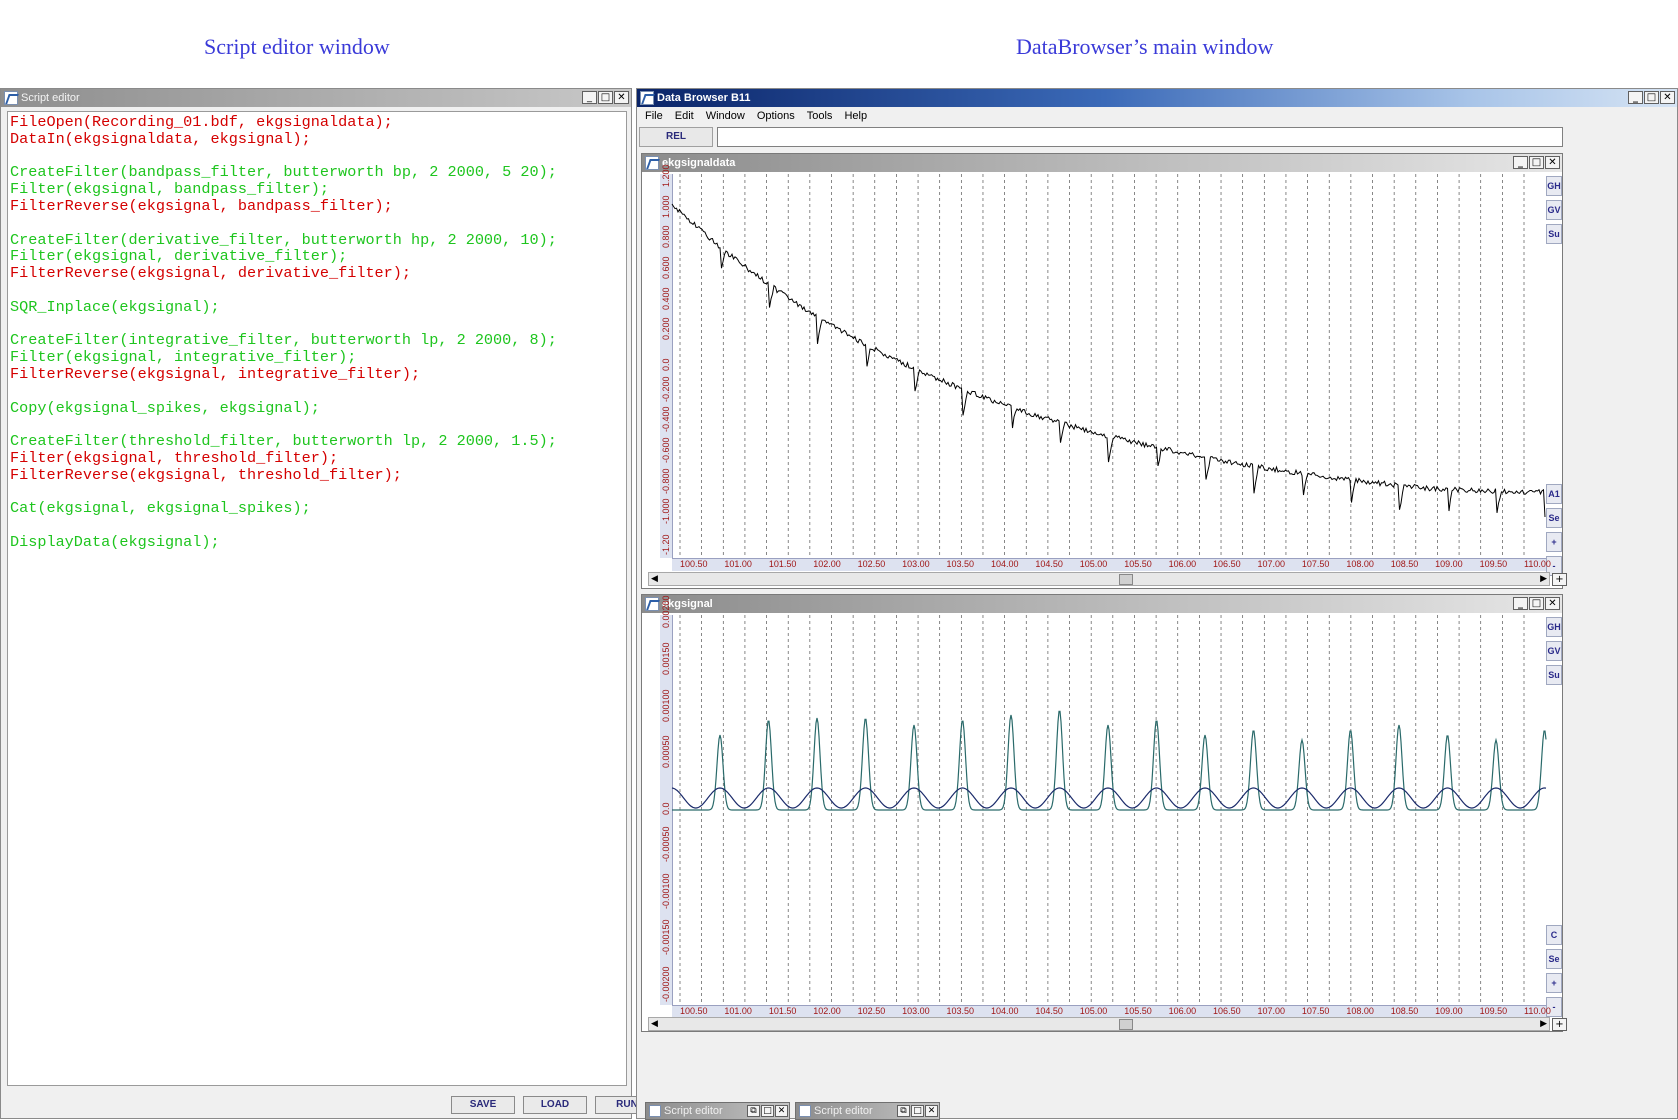  Describe the element at coordinates (666, 389) in the screenshot. I see `y-tick-label: -0.200` at that location.